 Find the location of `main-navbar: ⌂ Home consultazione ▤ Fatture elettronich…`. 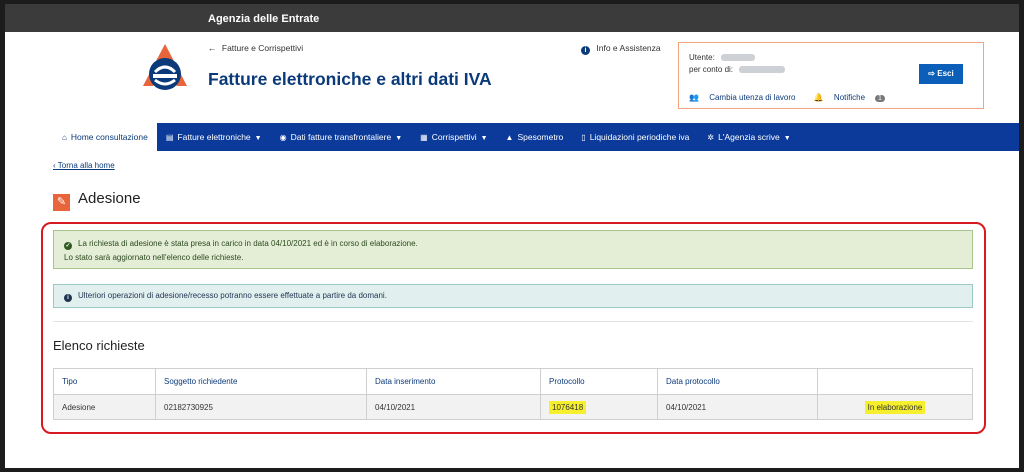

main-navbar: ⌂ Home consultazione ▤ Fatture elettronich… is located at coordinates (536, 137).